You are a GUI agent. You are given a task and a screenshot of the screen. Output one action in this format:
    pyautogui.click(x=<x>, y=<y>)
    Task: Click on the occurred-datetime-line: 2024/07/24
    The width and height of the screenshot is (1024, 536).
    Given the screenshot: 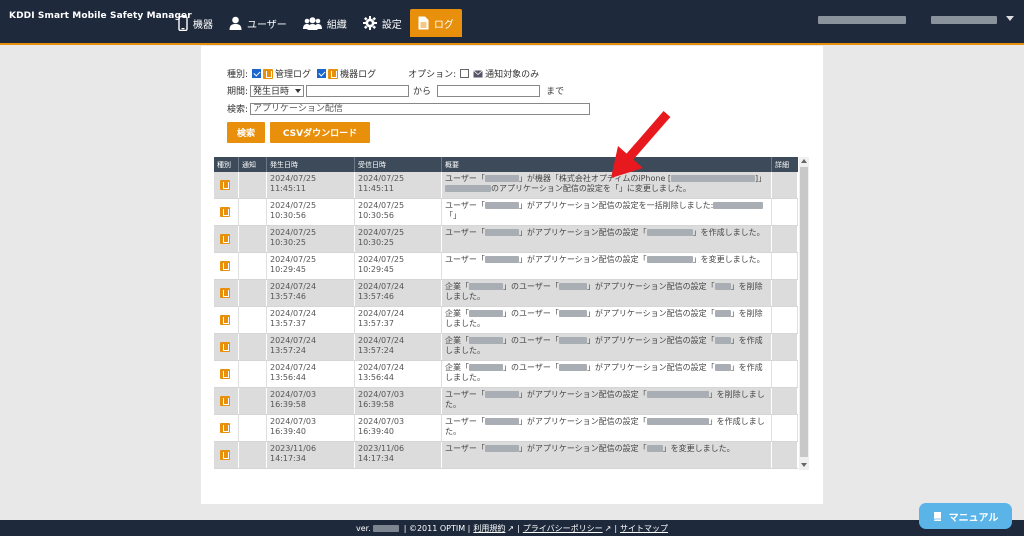 What is the action you would take?
    pyautogui.click(x=293, y=286)
    